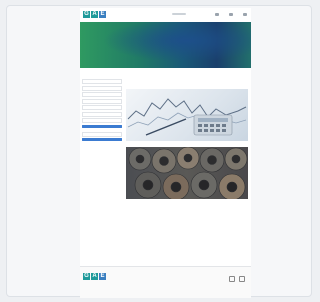 The width and height of the screenshot is (320, 302). What do you see at coordinates (165, 282) in the screenshot?
I see `site-footer: G A E` at bounding box center [165, 282].